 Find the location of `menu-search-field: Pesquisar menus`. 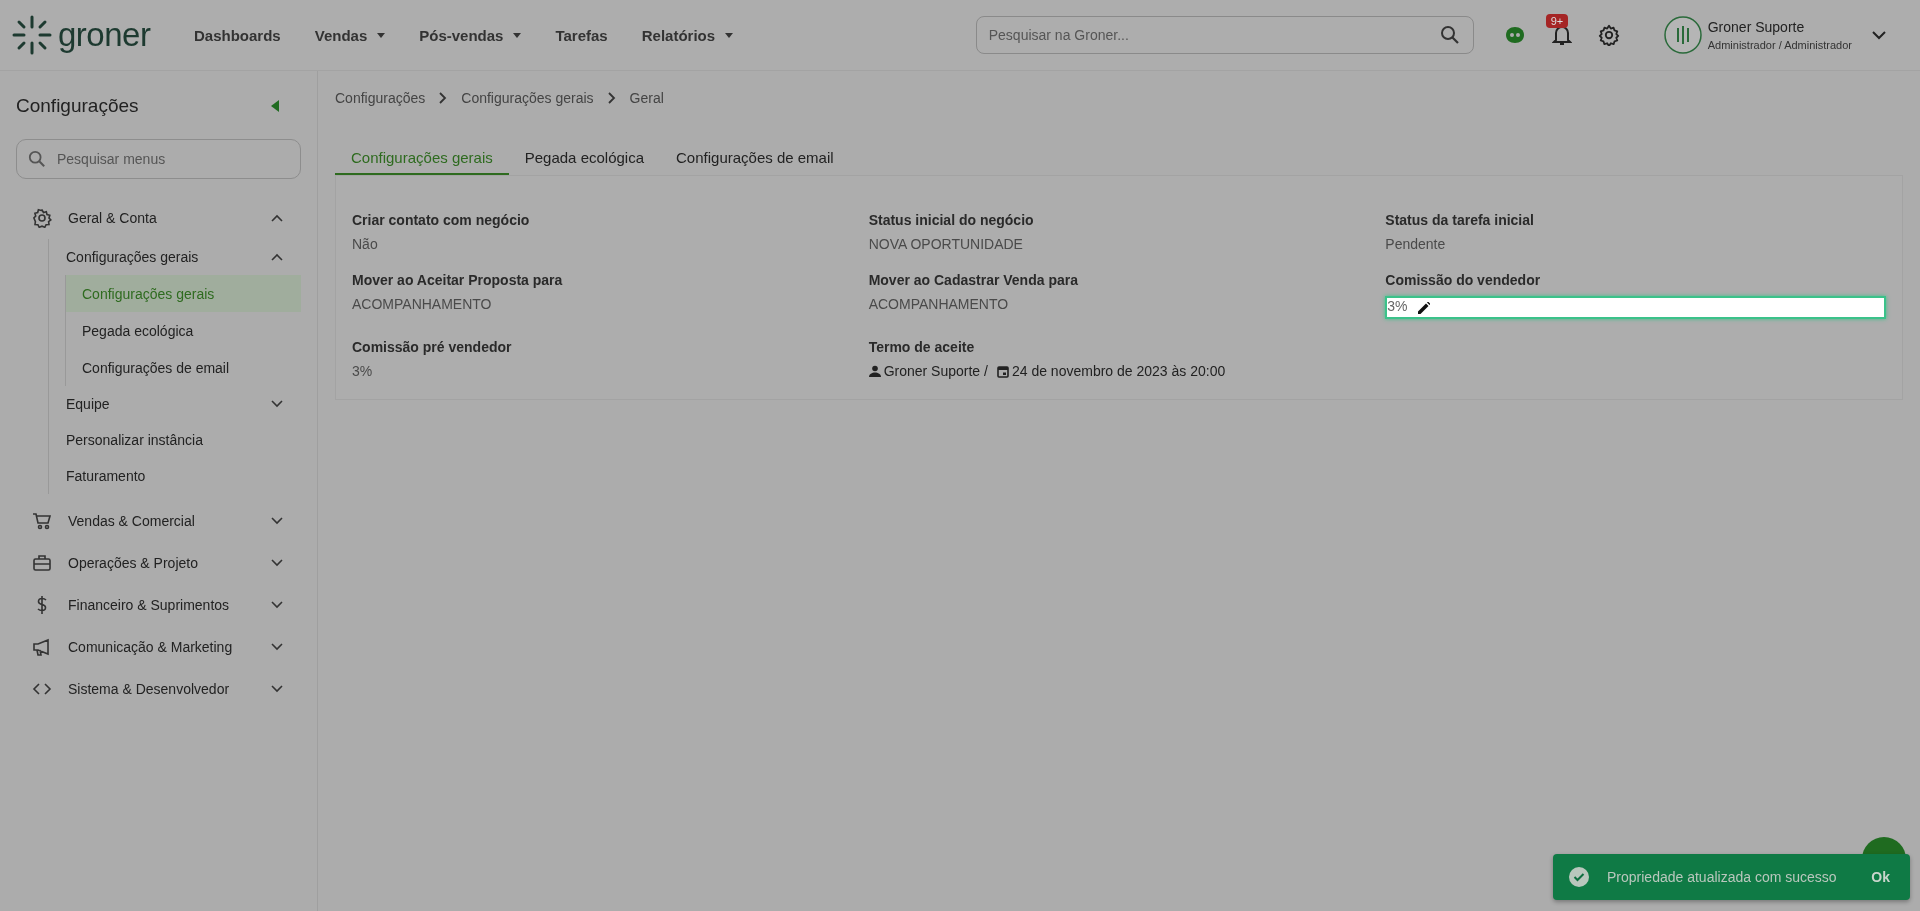

menu-search-field: Pesquisar menus is located at coordinates (158, 159).